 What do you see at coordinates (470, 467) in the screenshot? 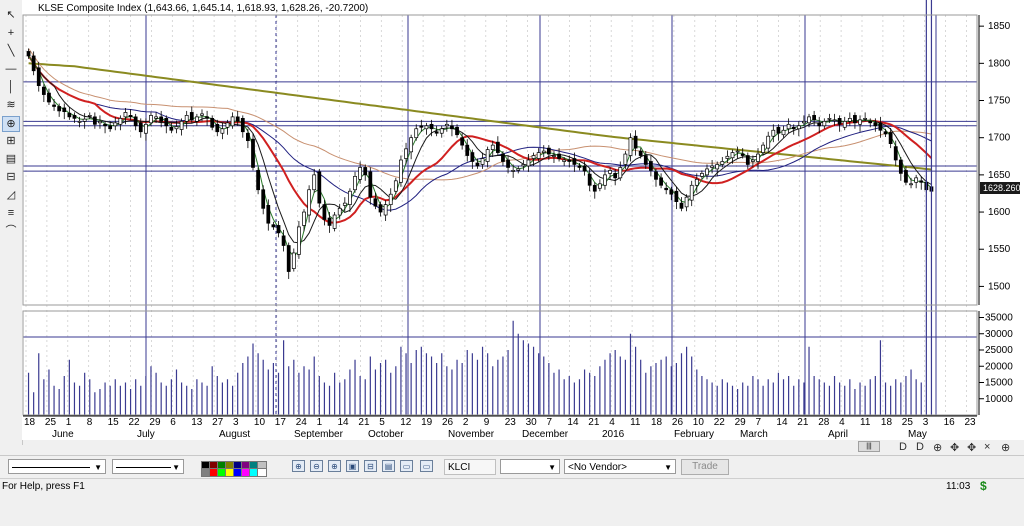
I see `symbol-field: KLCI` at bounding box center [470, 467].